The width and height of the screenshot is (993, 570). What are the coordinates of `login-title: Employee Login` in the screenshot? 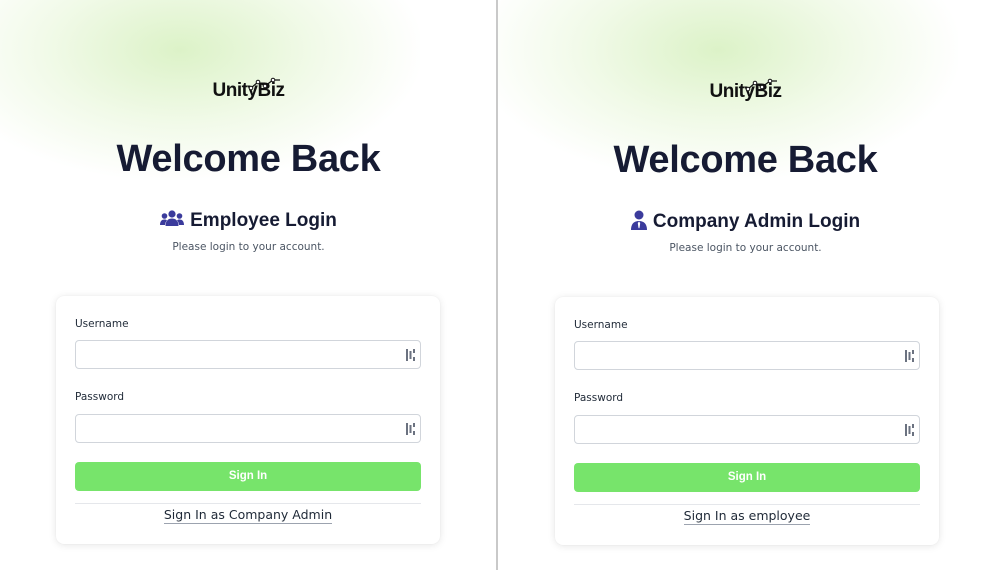 It's located at (248, 220).